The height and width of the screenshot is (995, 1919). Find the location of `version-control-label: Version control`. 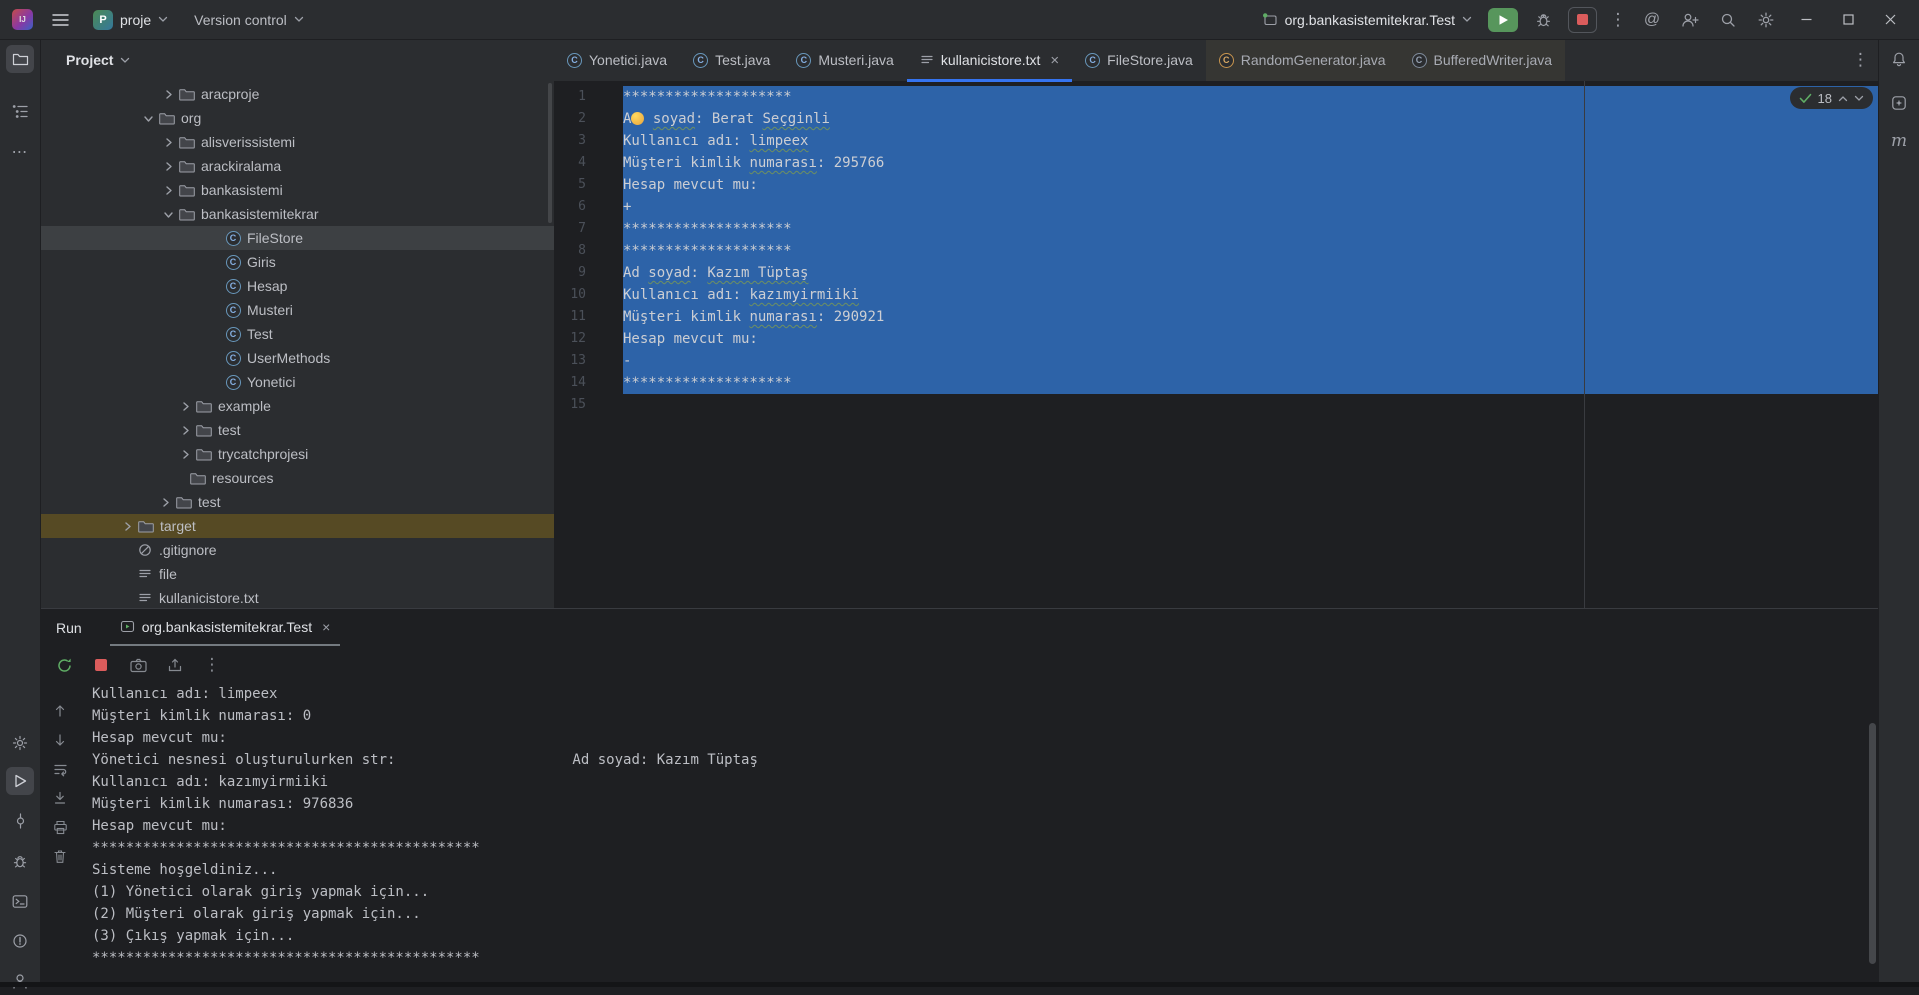

version-control-label: Version control is located at coordinates (240, 19).